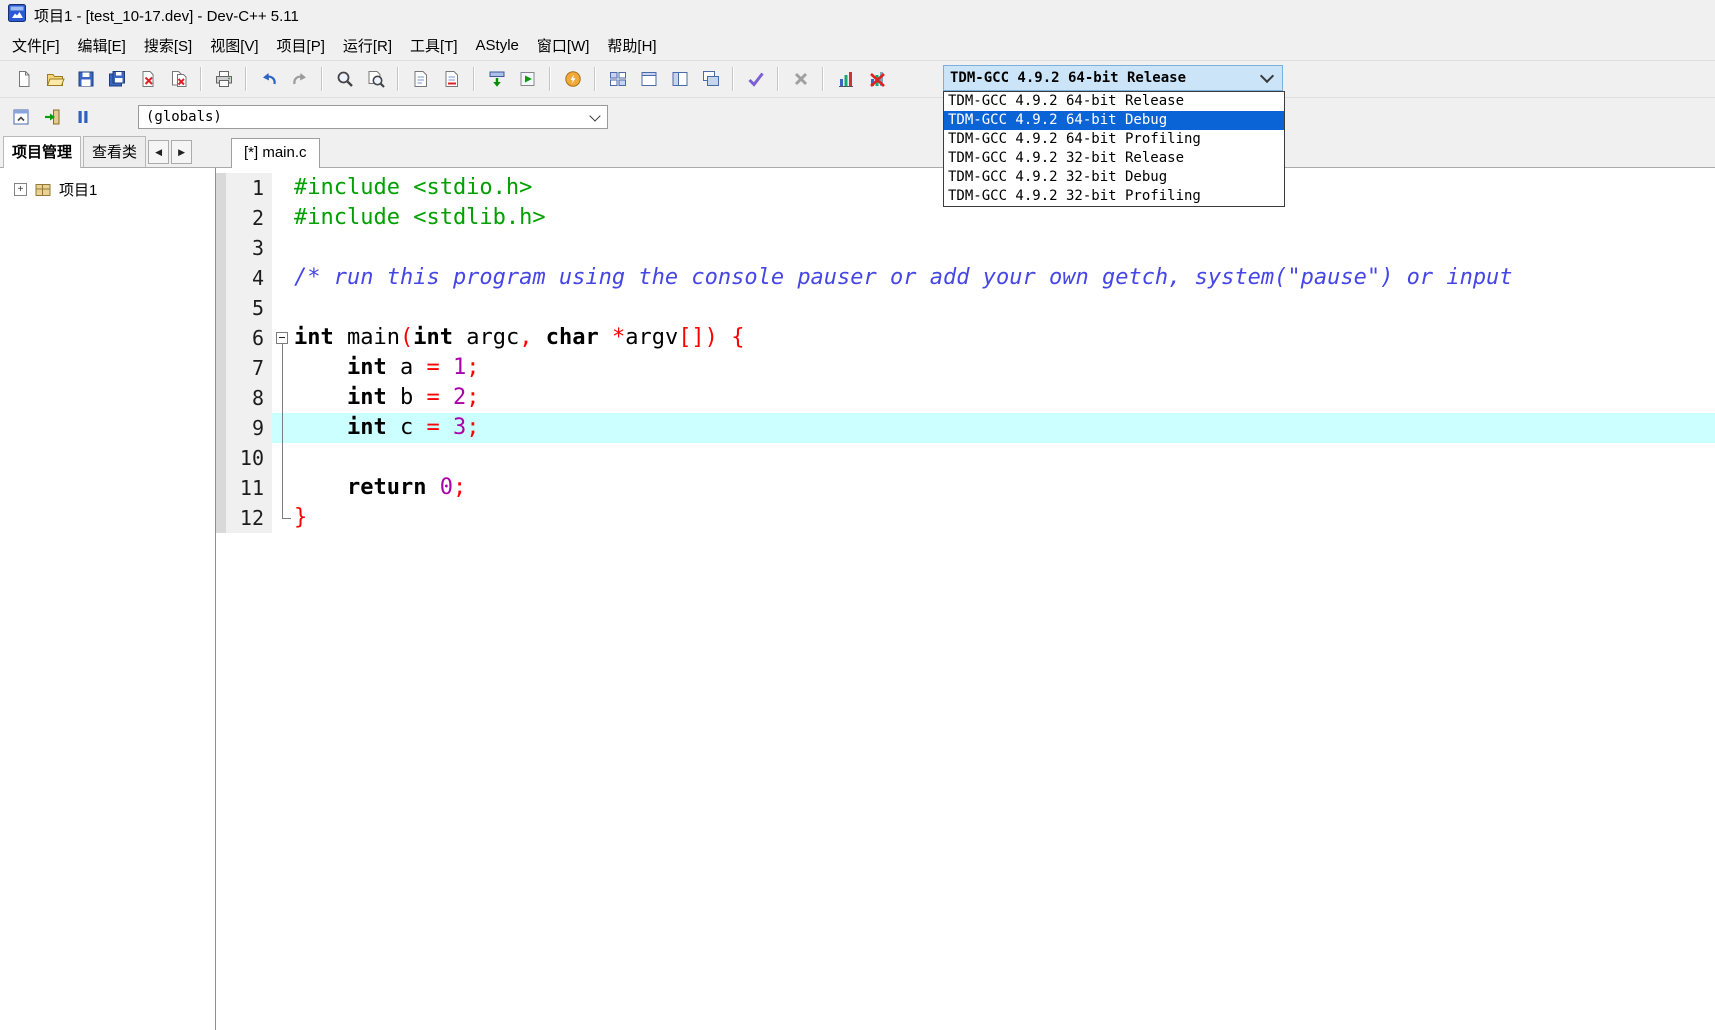  Describe the element at coordinates (527, 79) in the screenshot. I see `run-button` at that location.